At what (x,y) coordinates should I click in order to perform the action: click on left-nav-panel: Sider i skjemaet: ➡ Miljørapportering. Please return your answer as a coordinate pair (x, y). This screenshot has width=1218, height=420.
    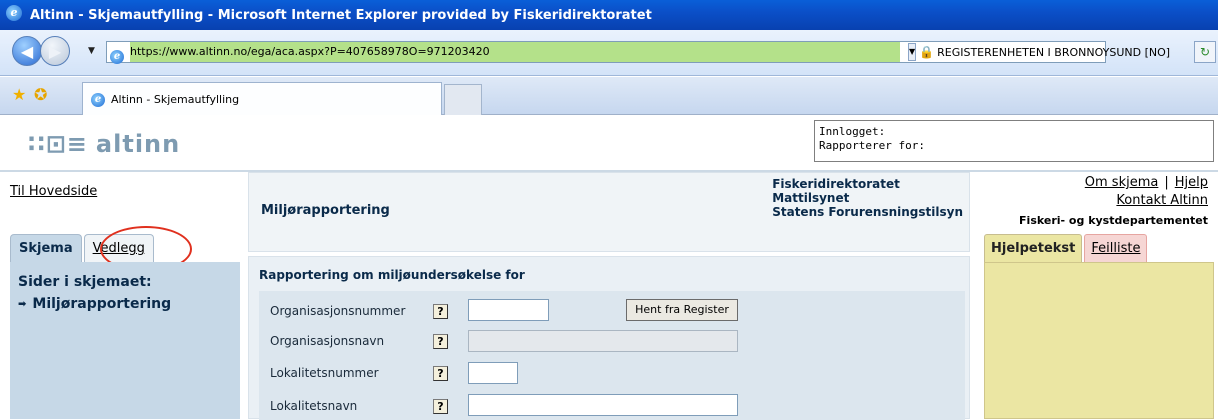
    Looking at the image, I should click on (125, 340).